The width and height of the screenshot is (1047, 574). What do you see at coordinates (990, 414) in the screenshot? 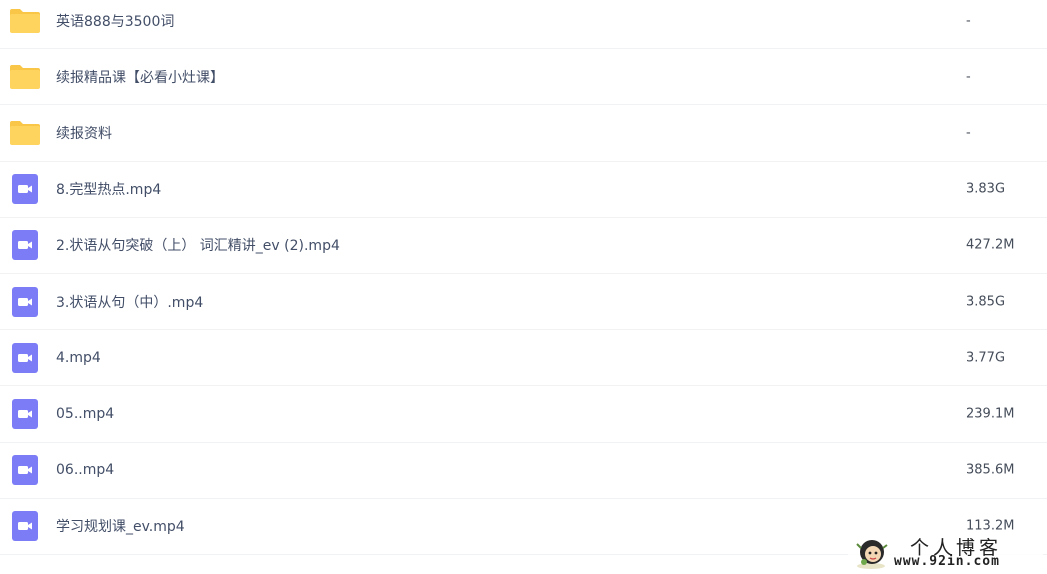
I see `file-size: 239.1M` at bounding box center [990, 414].